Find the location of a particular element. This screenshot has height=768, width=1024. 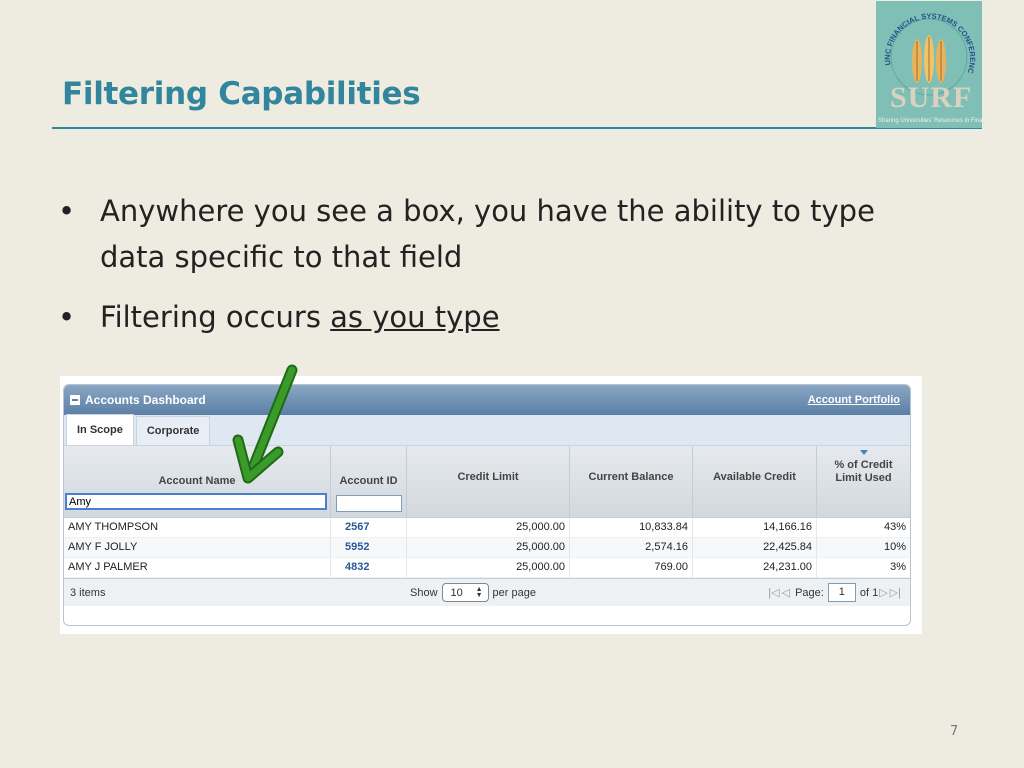

cell-available-credit: 24,231.00 is located at coordinates (755, 567).